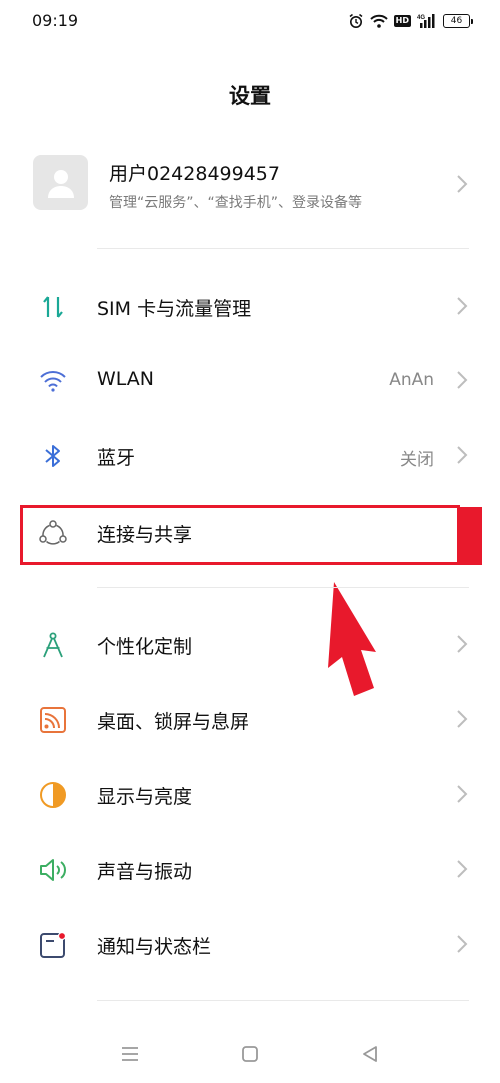 The height and width of the screenshot is (1083, 500). I want to click on menu-icon, so click(130, 1054).